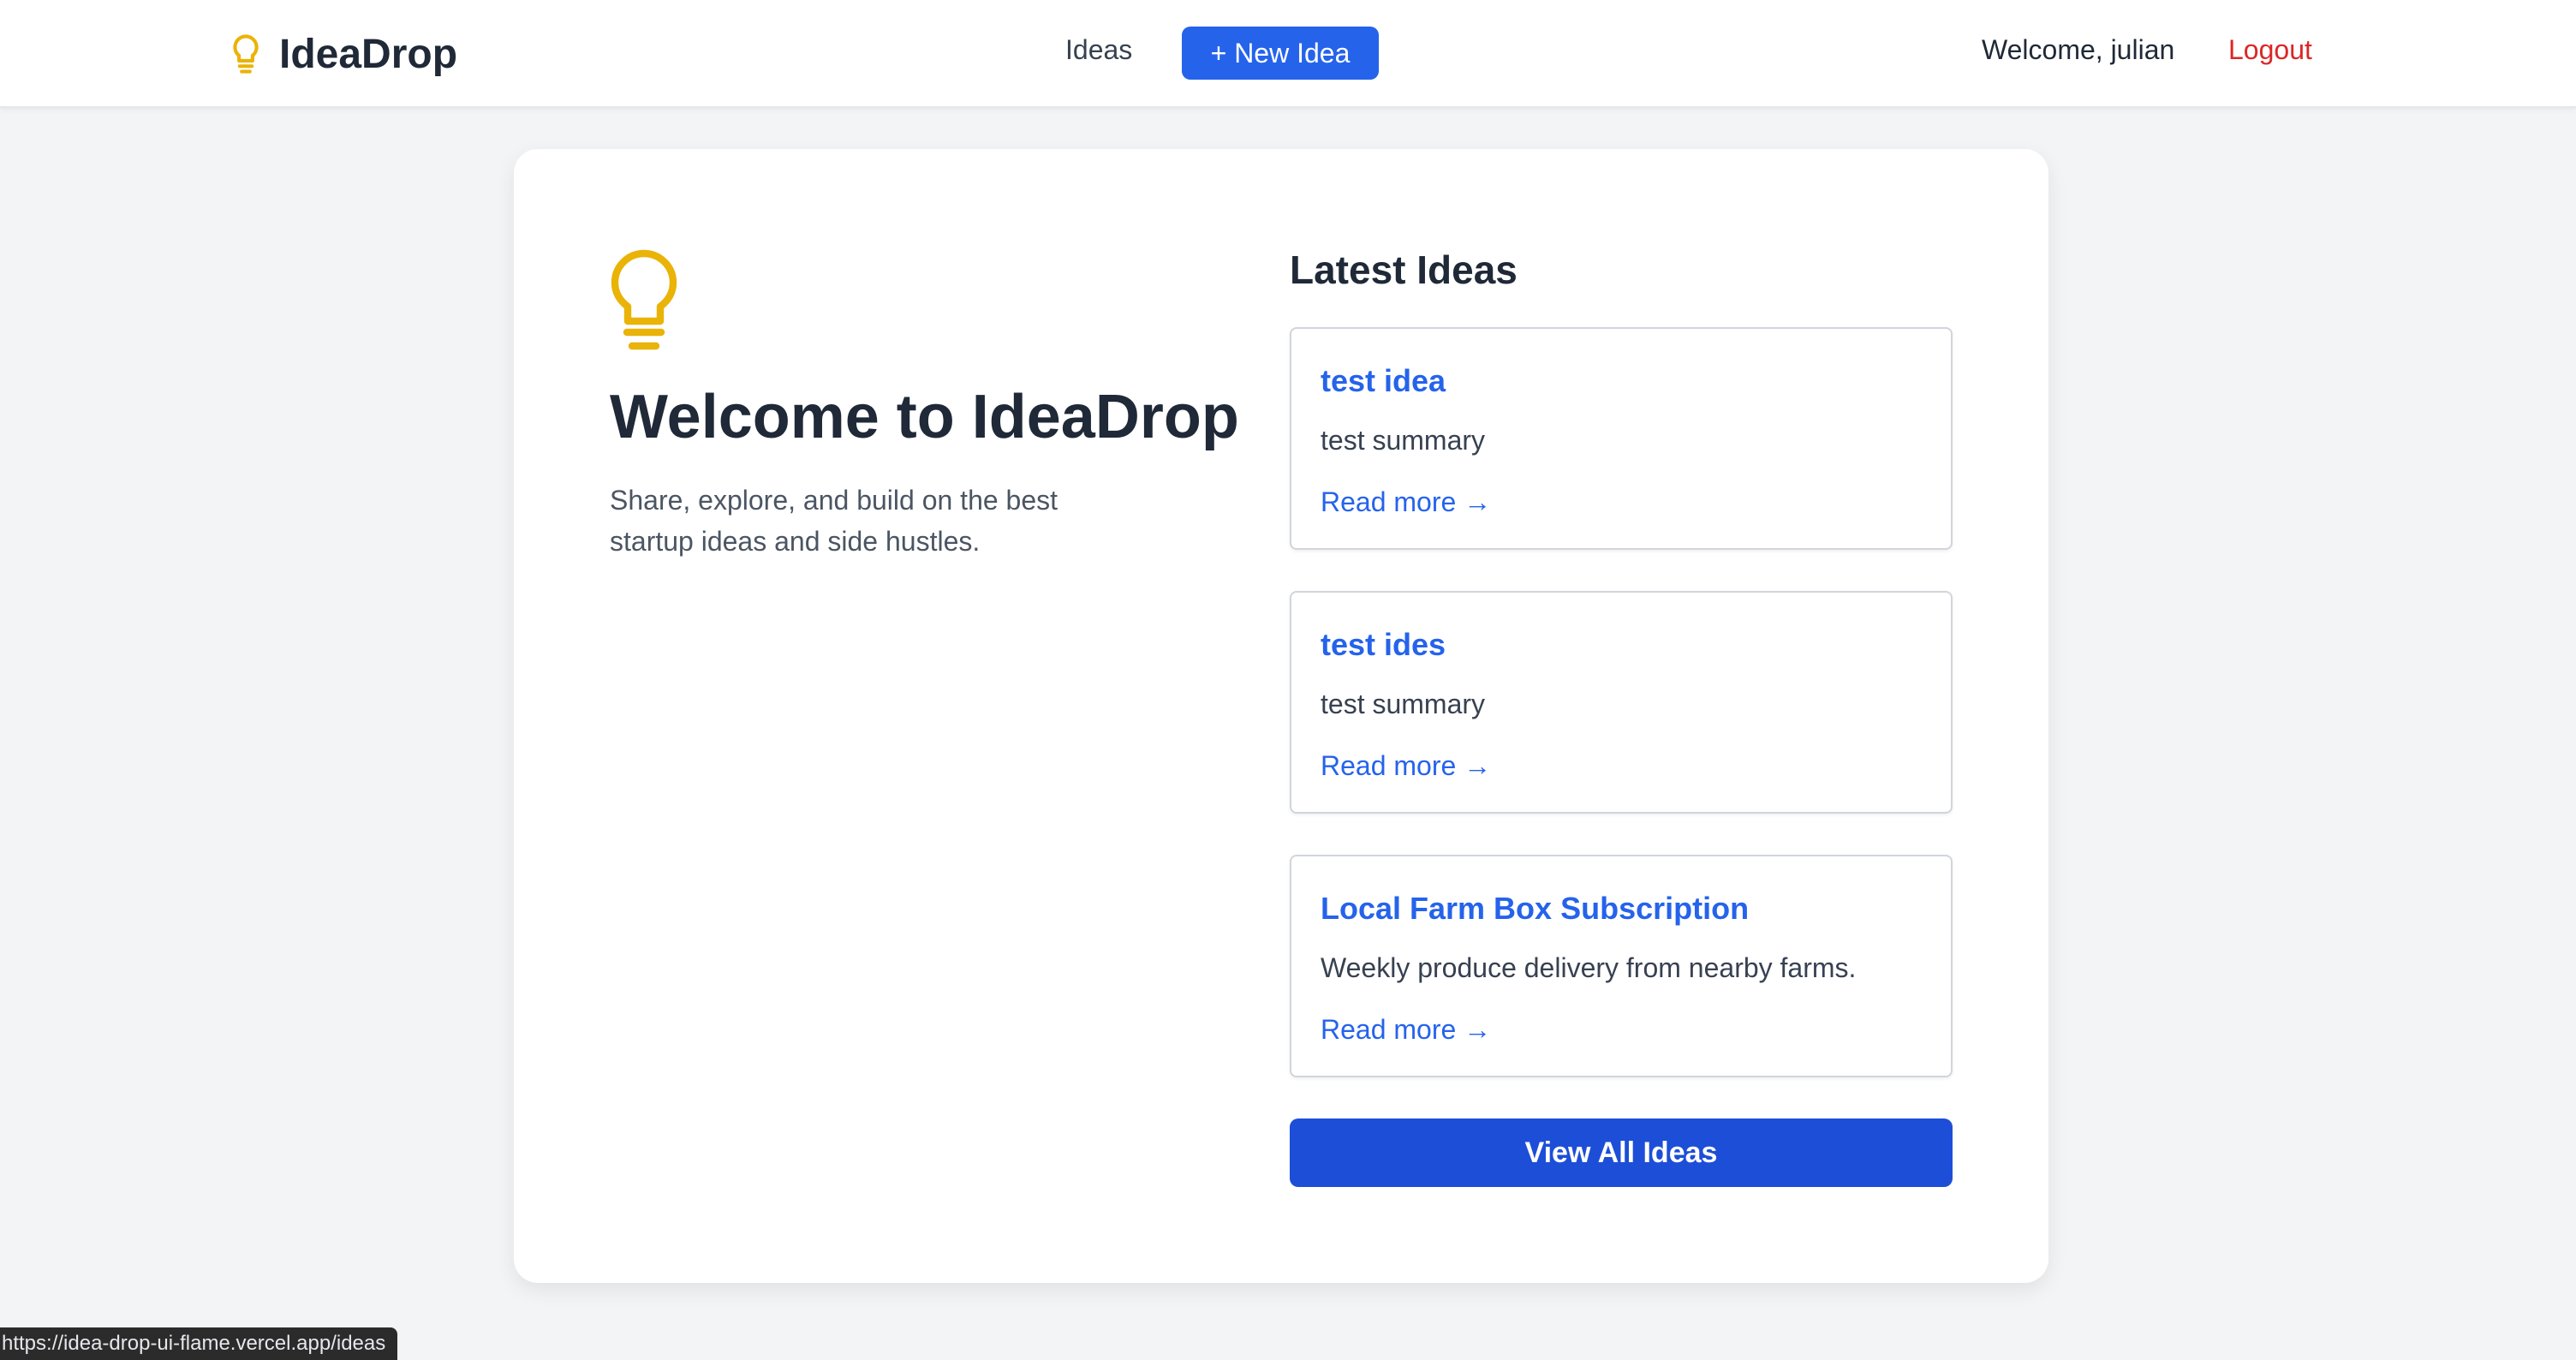  Describe the element at coordinates (2078, 49) in the screenshot. I see `welcome-user-text: Welcome, julian` at that location.